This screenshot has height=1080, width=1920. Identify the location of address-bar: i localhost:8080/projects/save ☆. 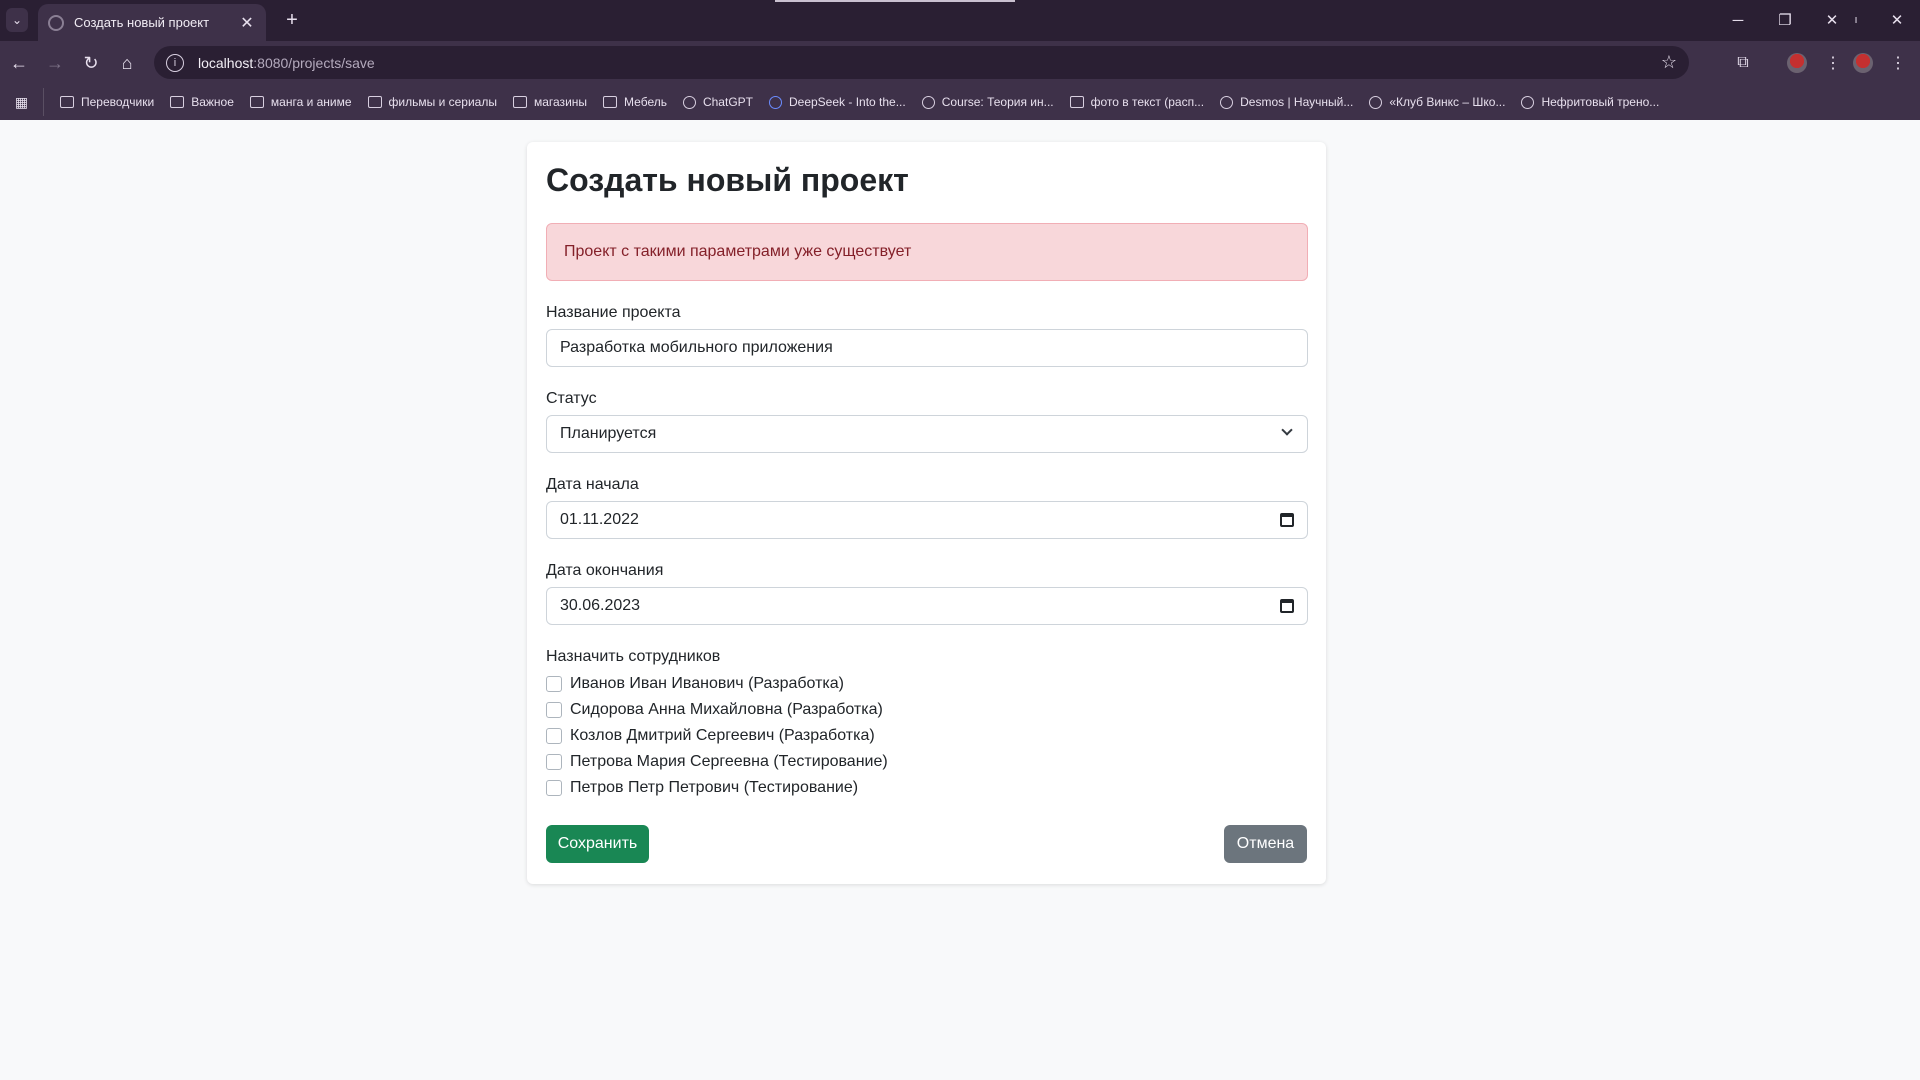
(921, 62).